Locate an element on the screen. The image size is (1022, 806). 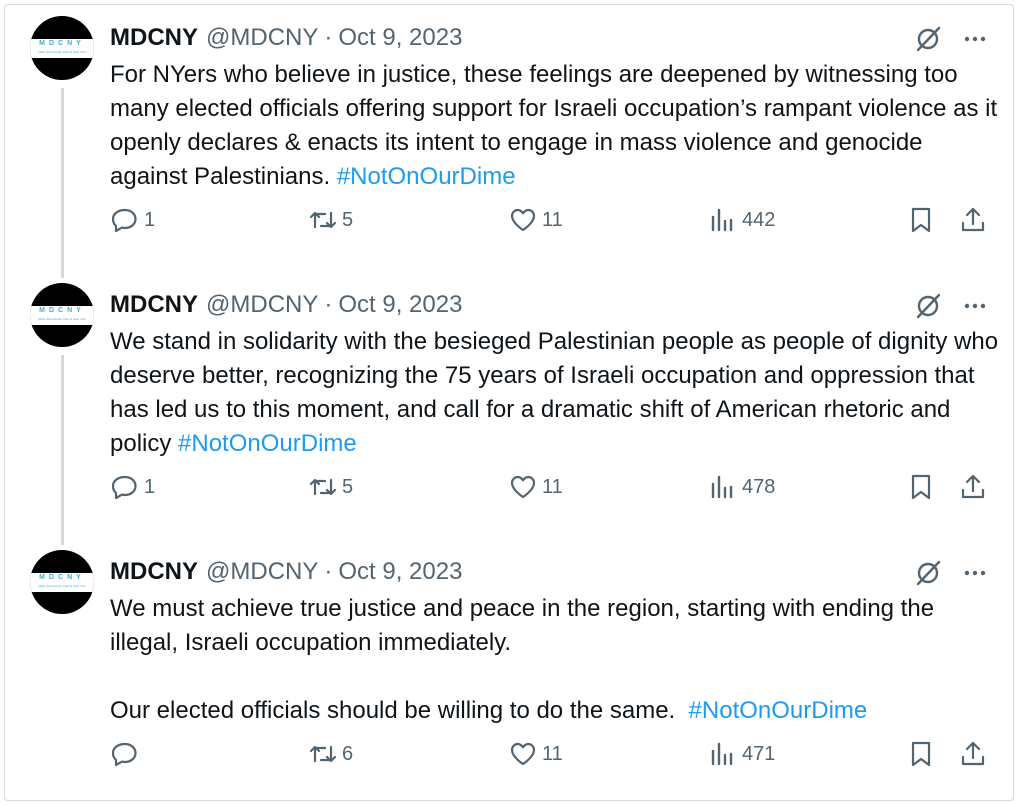
tweet-actions: 6 11 471 is located at coordinates (511, 754).